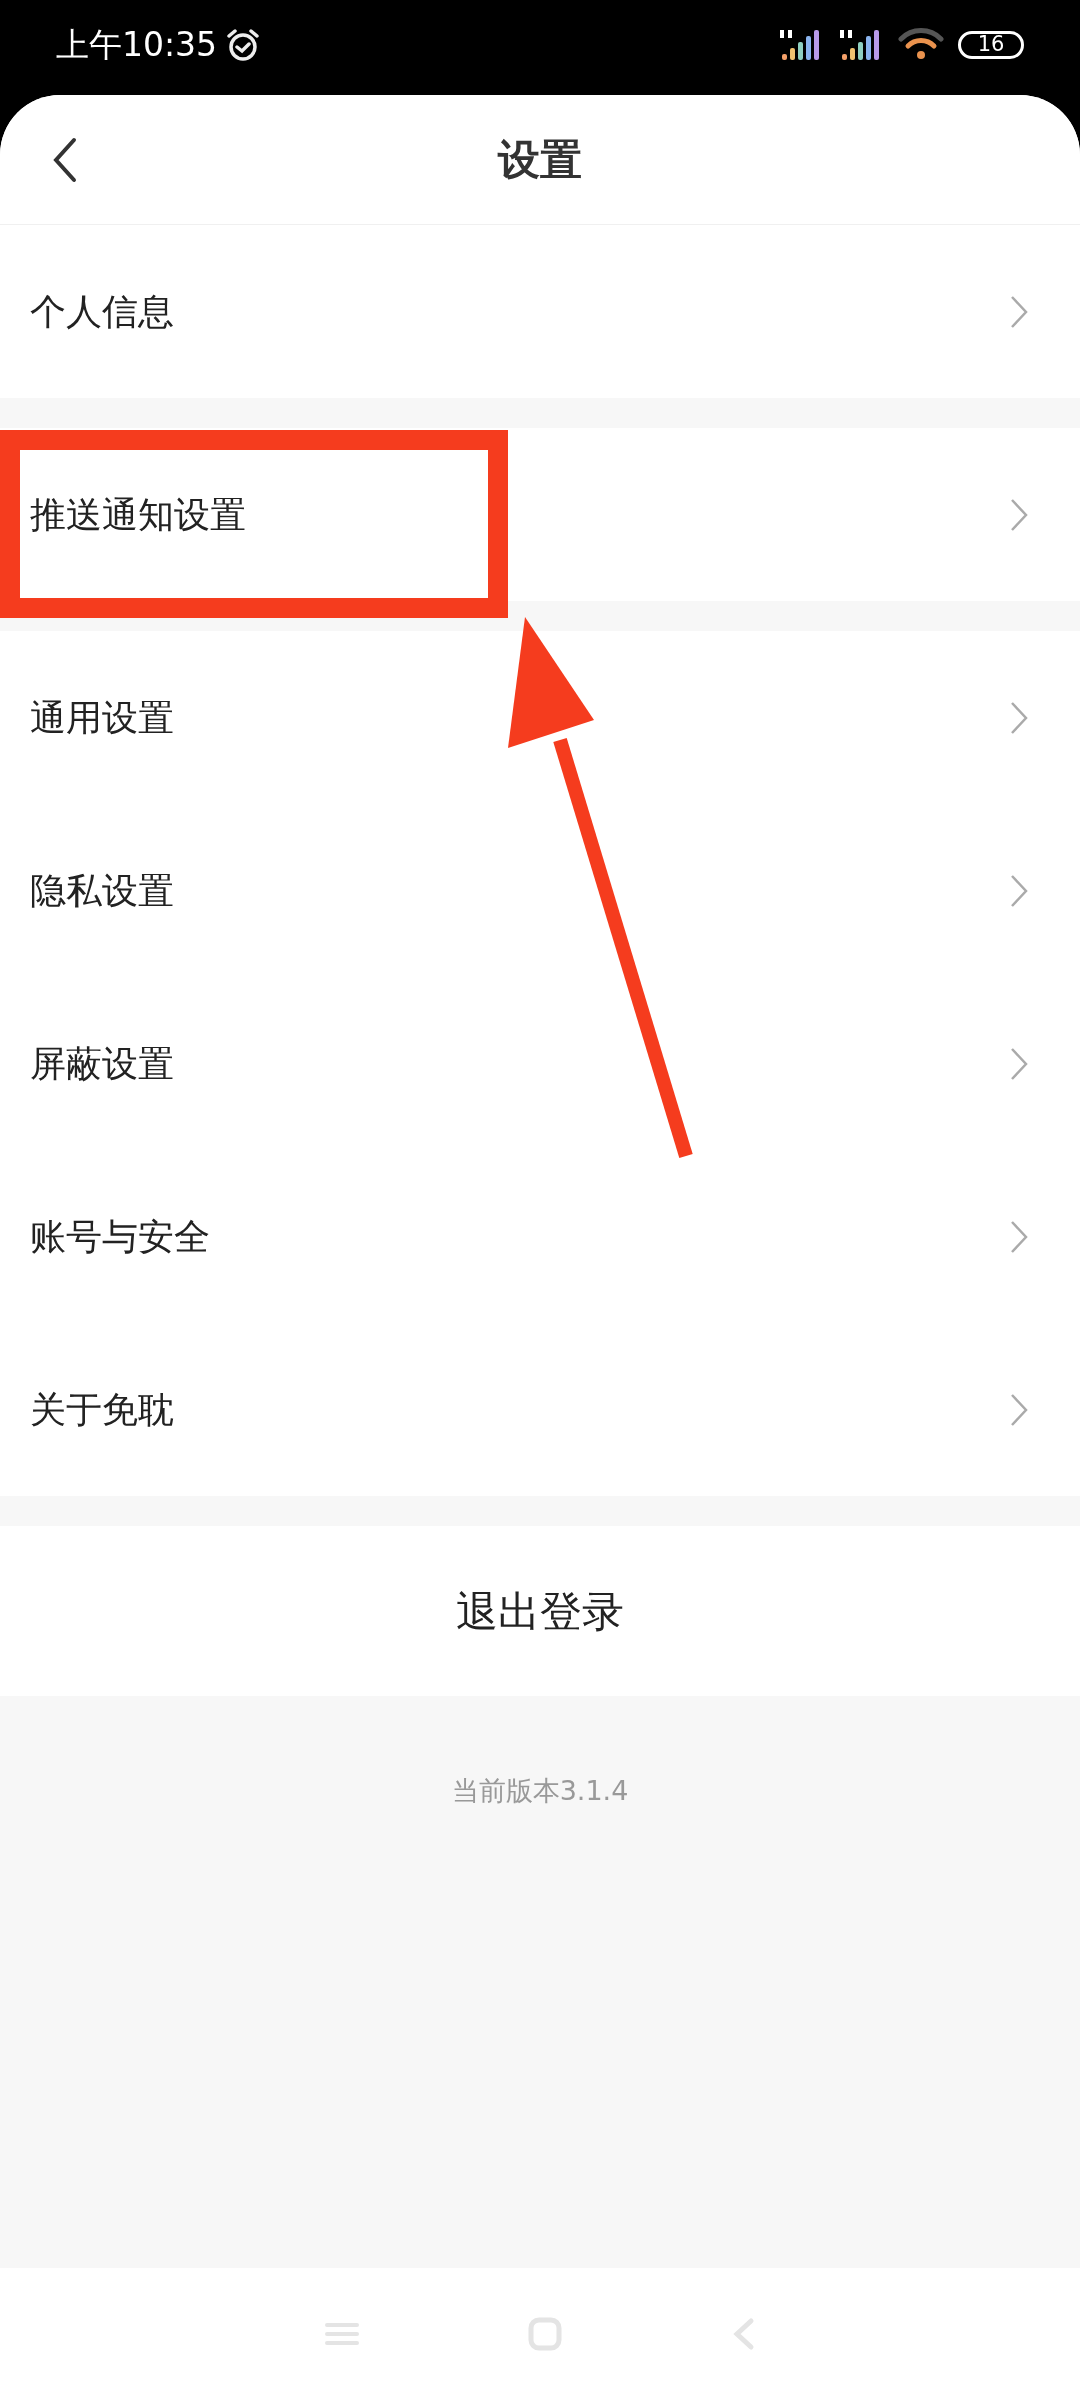  I want to click on row-label: 屏蔽设置, so click(102, 1063).